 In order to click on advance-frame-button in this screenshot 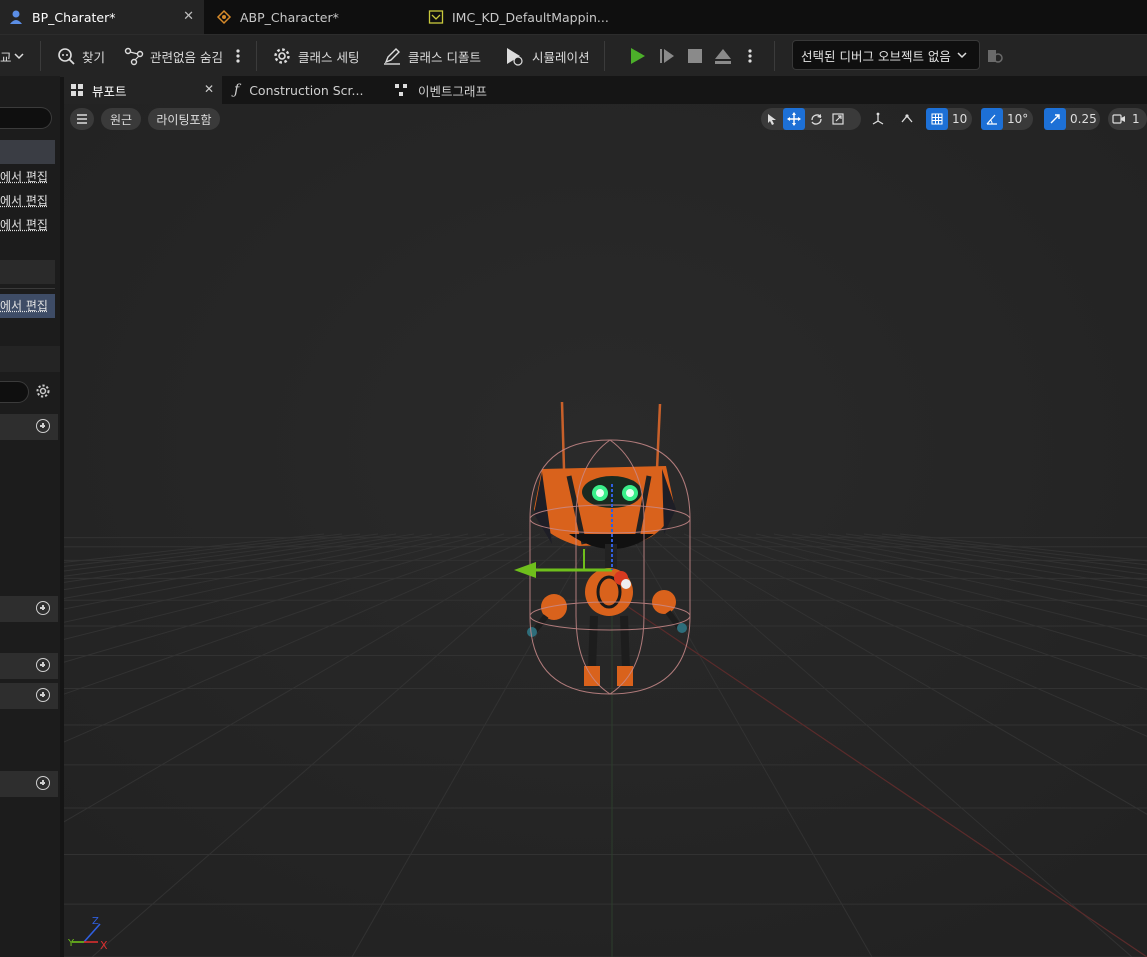, I will do `click(667, 56)`.